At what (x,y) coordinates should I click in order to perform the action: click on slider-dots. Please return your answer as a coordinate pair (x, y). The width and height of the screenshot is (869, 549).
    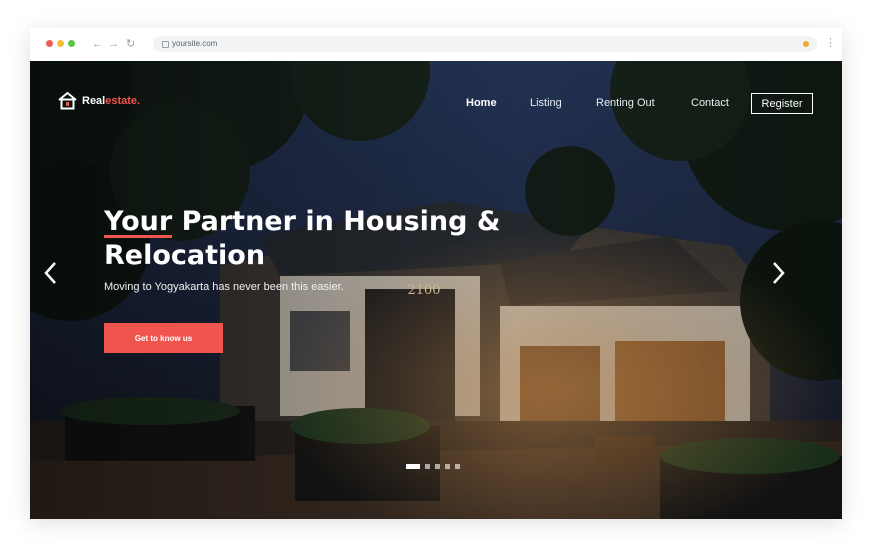
    Looking at the image, I should click on (433, 466).